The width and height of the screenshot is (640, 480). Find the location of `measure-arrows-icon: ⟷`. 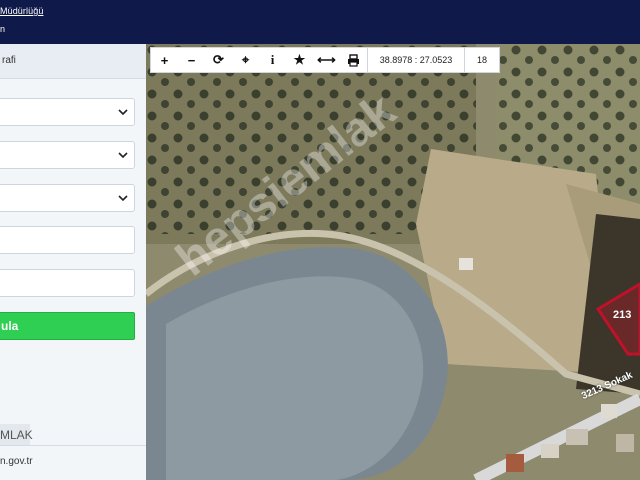

measure-arrows-icon: ⟷ is located at coordinates (326, 59).